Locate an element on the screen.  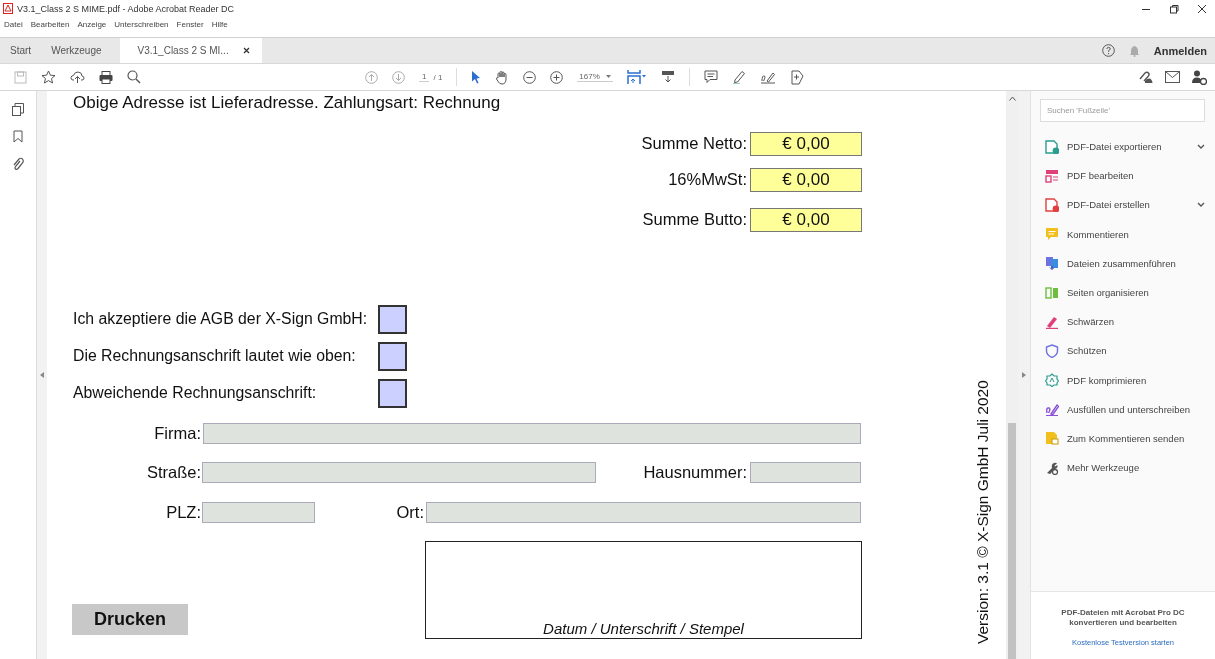
promo-text: PDF-Dateien mit Acrobat Pro DC konvertieren und bearbeiten is located at coordinates (1123, 618).